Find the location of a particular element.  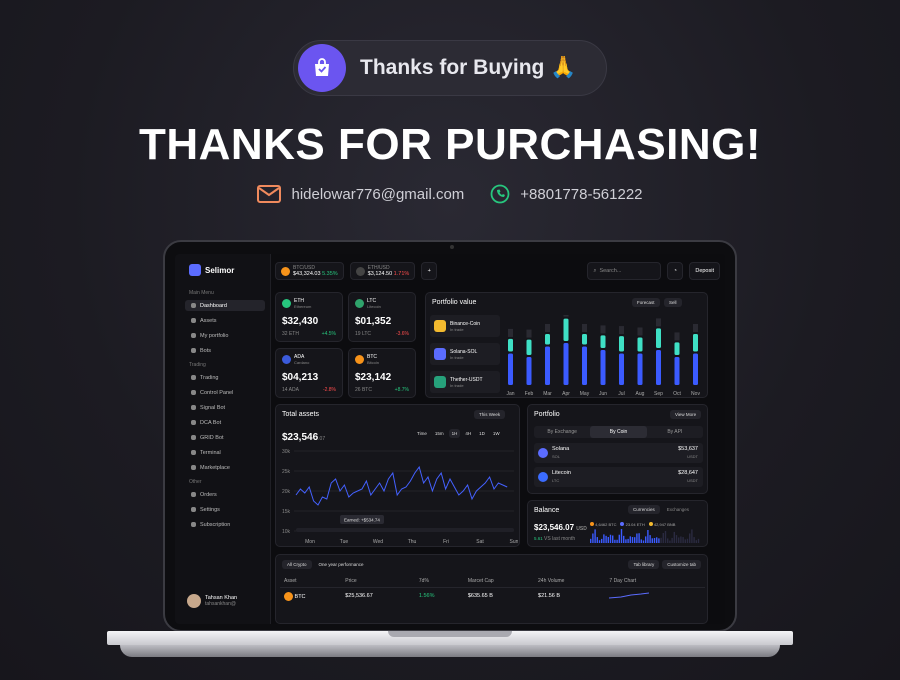

user-profile: Tahsan Khan tahsankhan@ is located at coordinates (212, 601).